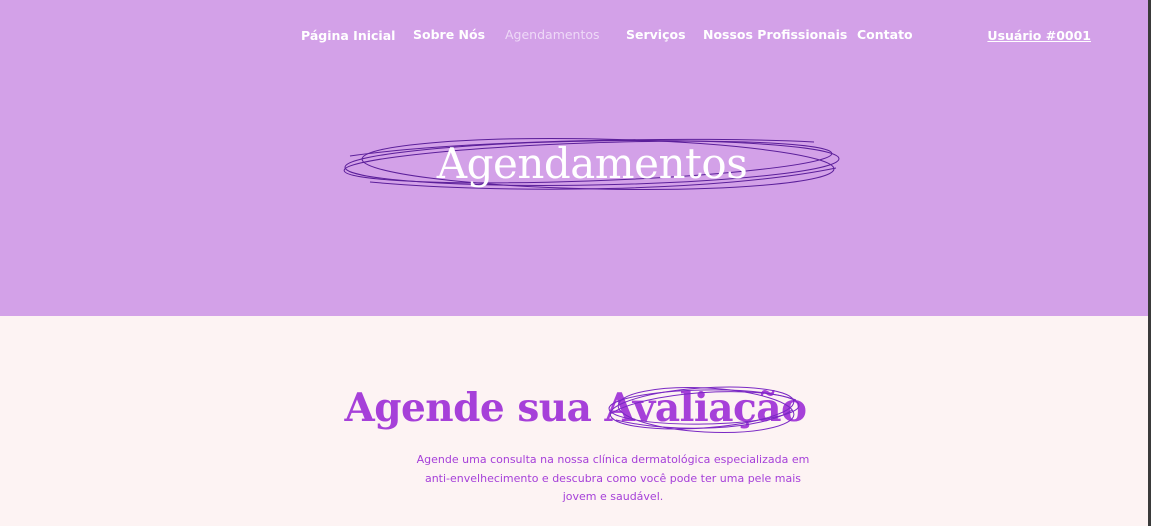  I want to click on hero-title-block: Agendamentos, so click(592, 165).